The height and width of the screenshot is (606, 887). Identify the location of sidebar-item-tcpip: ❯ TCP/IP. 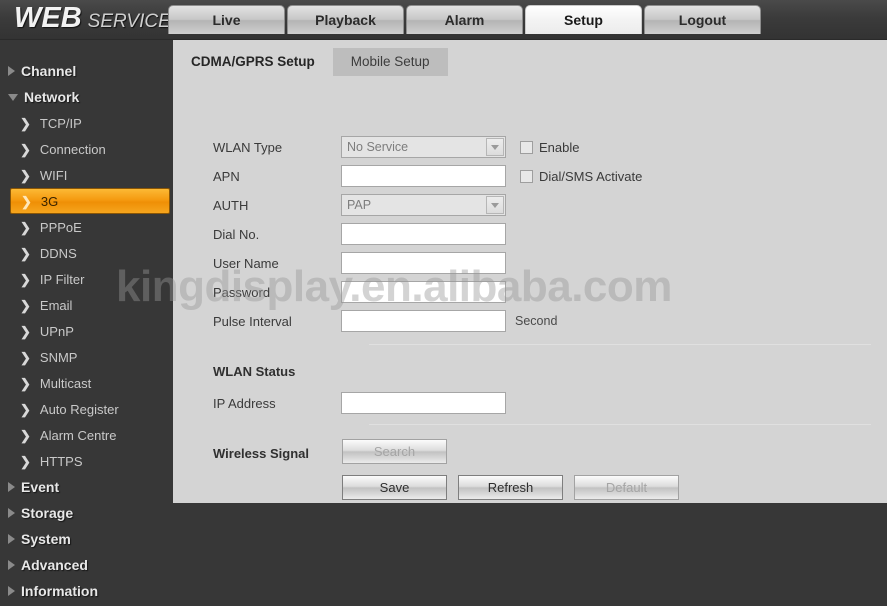
(90, 123).